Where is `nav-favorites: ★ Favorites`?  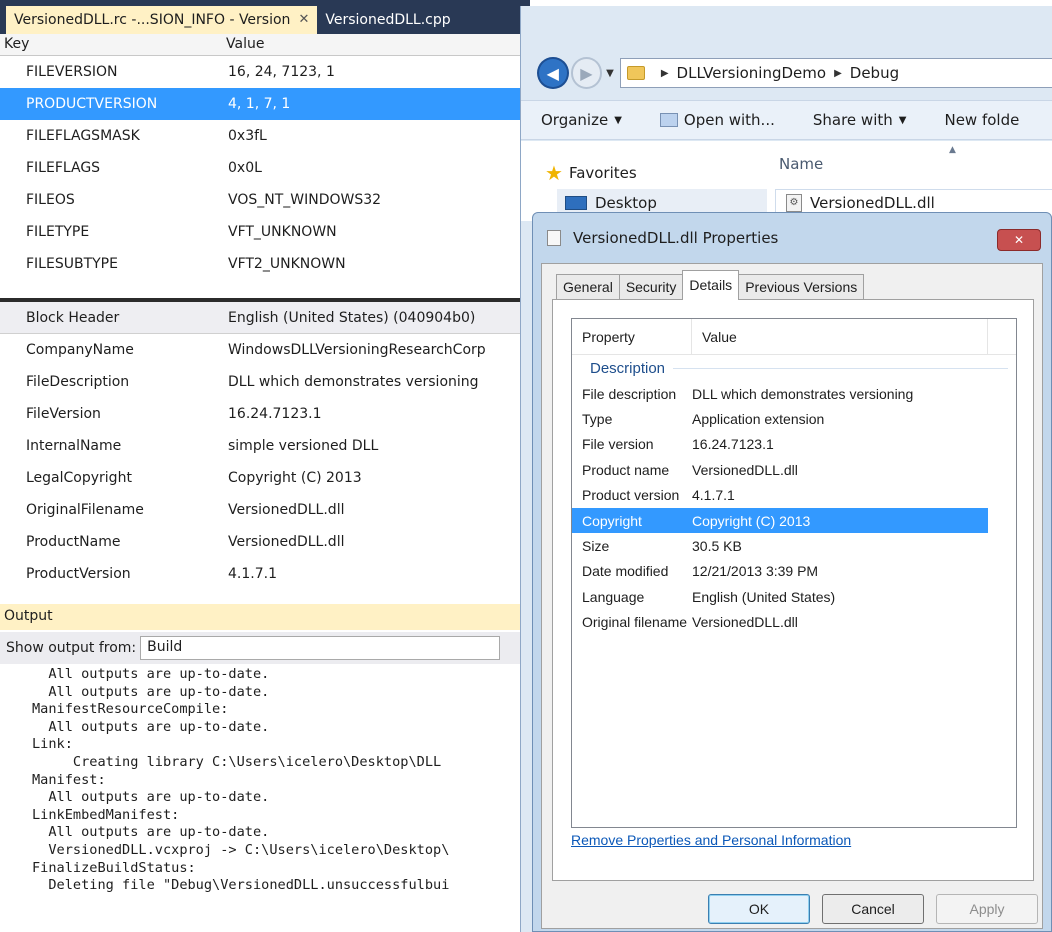
nav-favorites: ★ Favorites is located at coordinates (591, 173).